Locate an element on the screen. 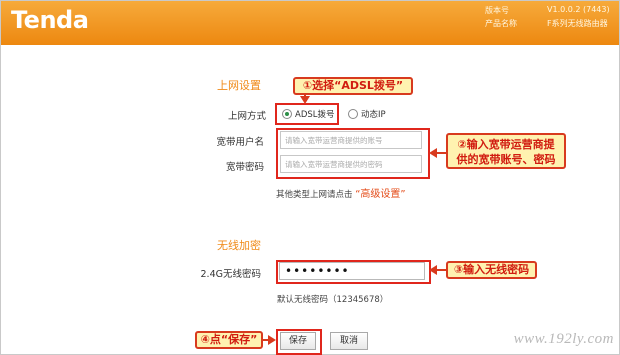 The height and width of the screenshot is (355, 620). username-input: 请输入宽带运营商提供的账号 is located at coordinates (351, 140).